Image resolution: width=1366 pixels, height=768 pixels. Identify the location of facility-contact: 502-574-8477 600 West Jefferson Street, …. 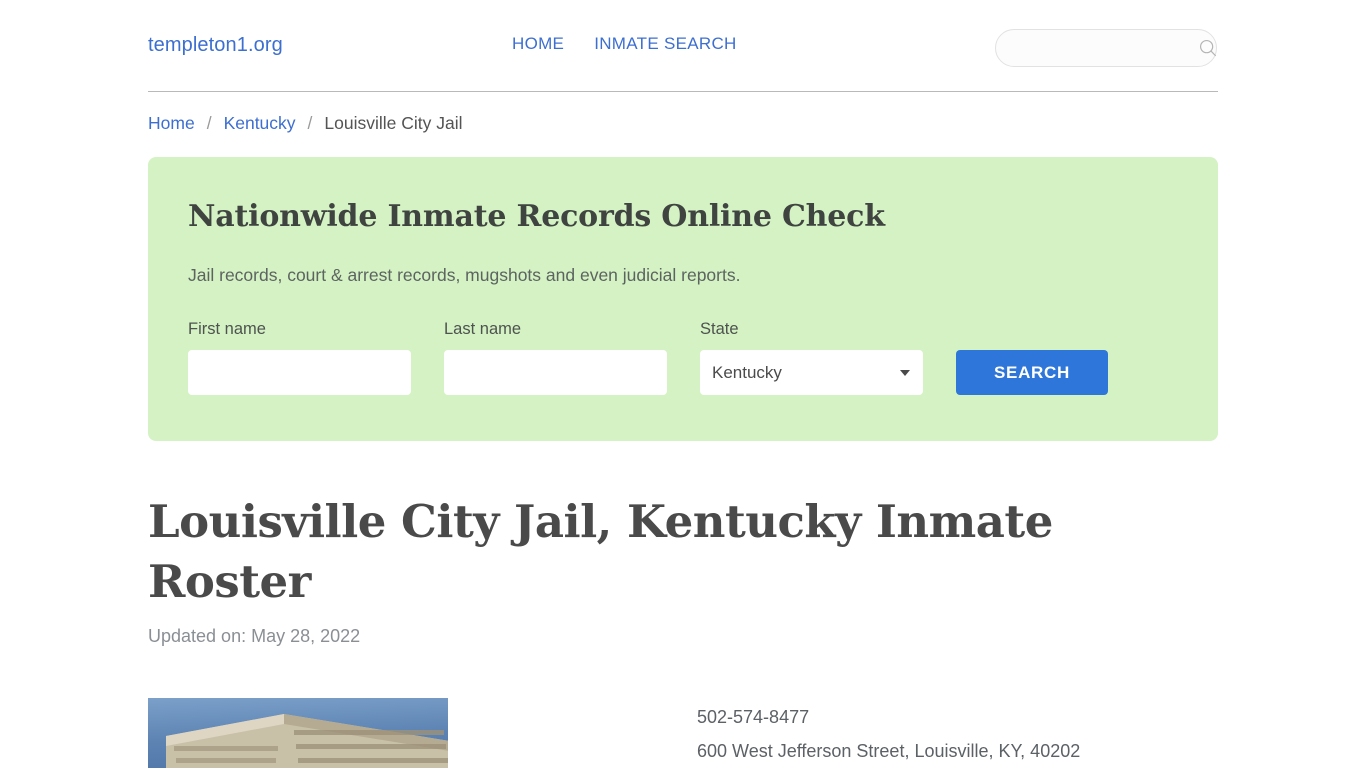
(888, 734).